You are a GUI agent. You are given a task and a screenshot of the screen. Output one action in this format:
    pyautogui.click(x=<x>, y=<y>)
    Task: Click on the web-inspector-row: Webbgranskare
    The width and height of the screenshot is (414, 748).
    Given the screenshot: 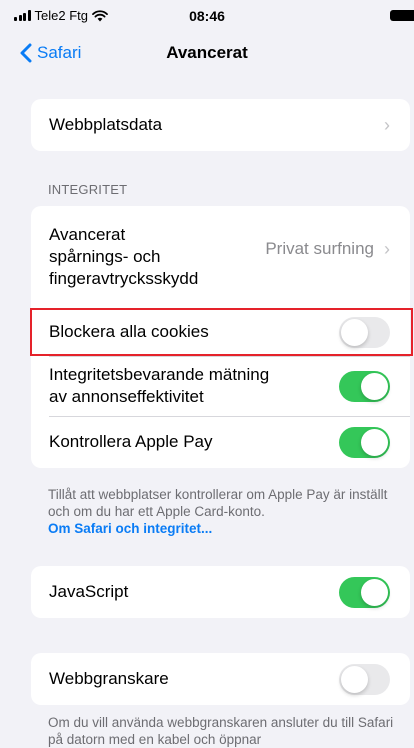 What is the action you would take?
    pyautogui.click(x=220, y=679)
    